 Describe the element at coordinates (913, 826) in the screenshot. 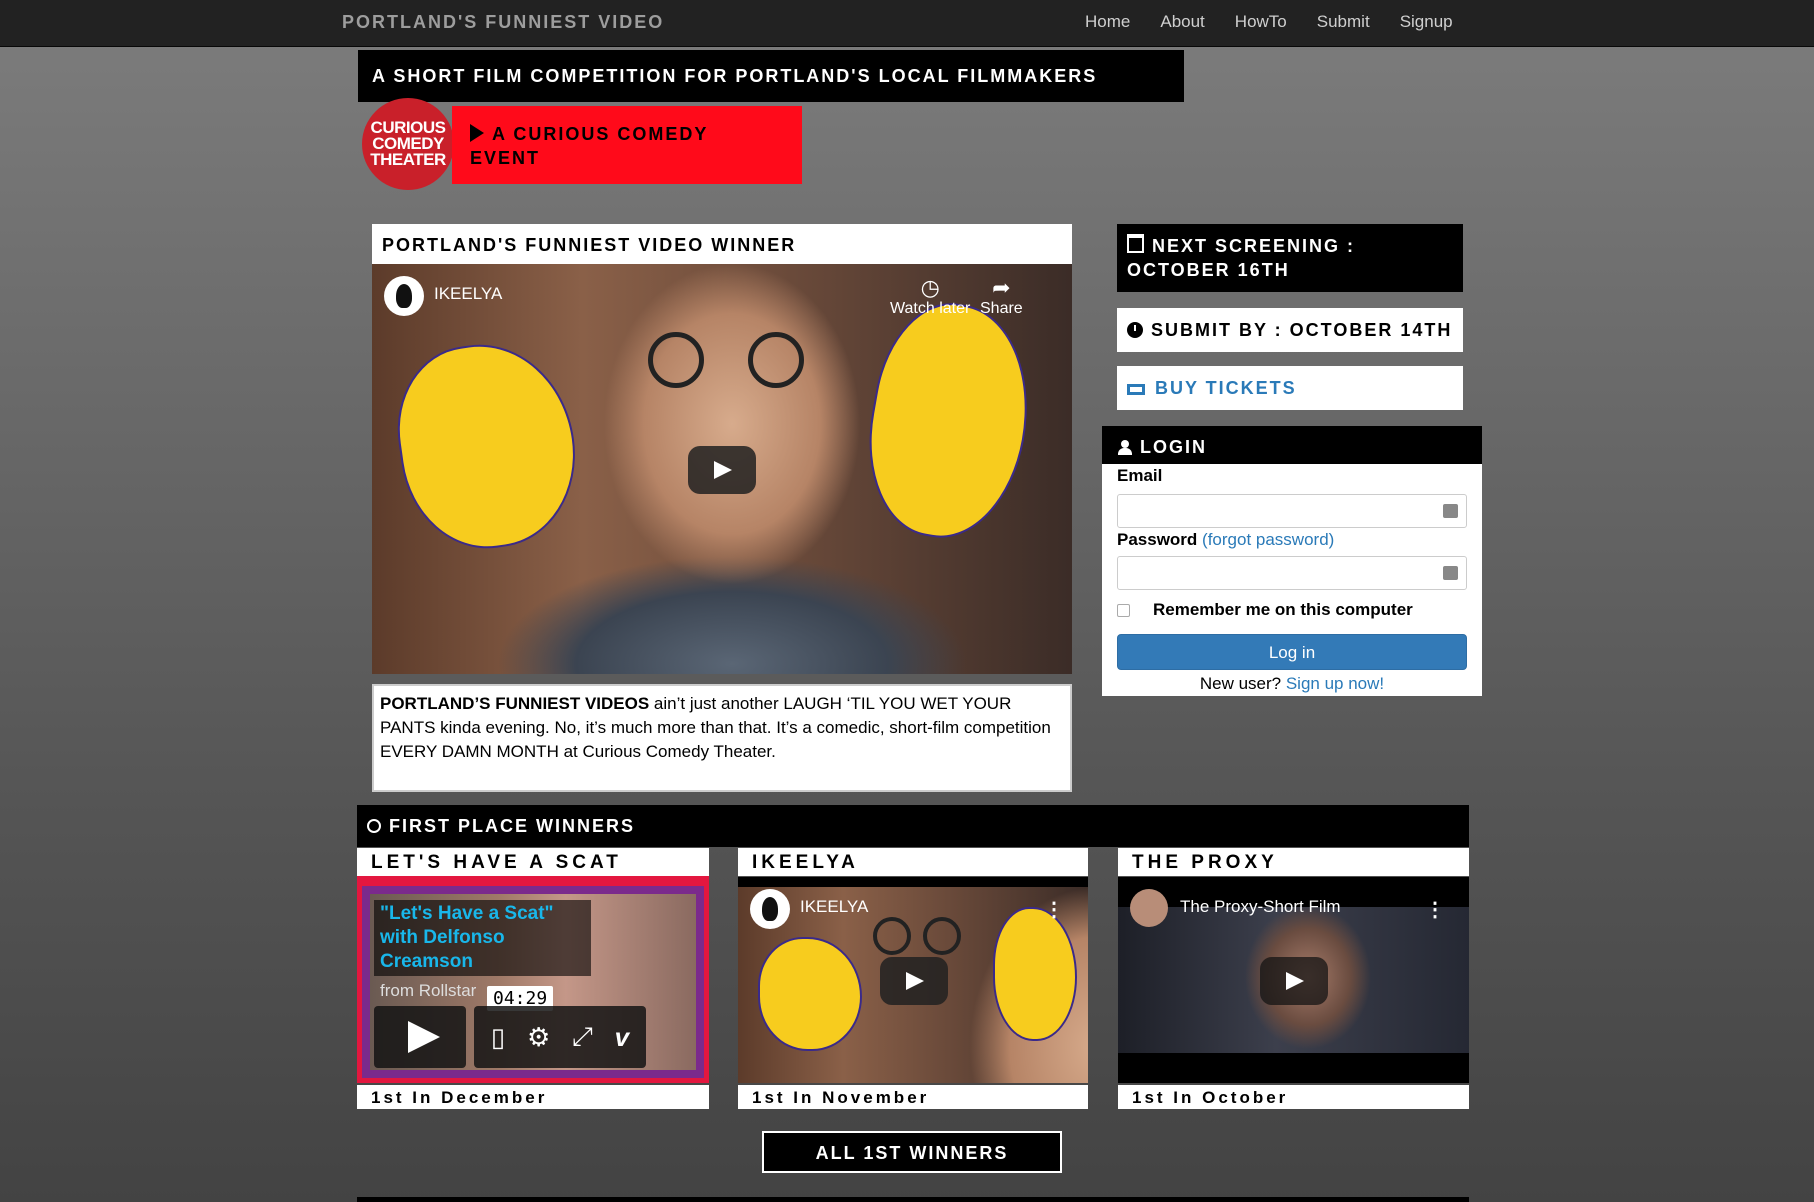

I see `winners-heading: FIRST PLACE WINNERS` at that location.